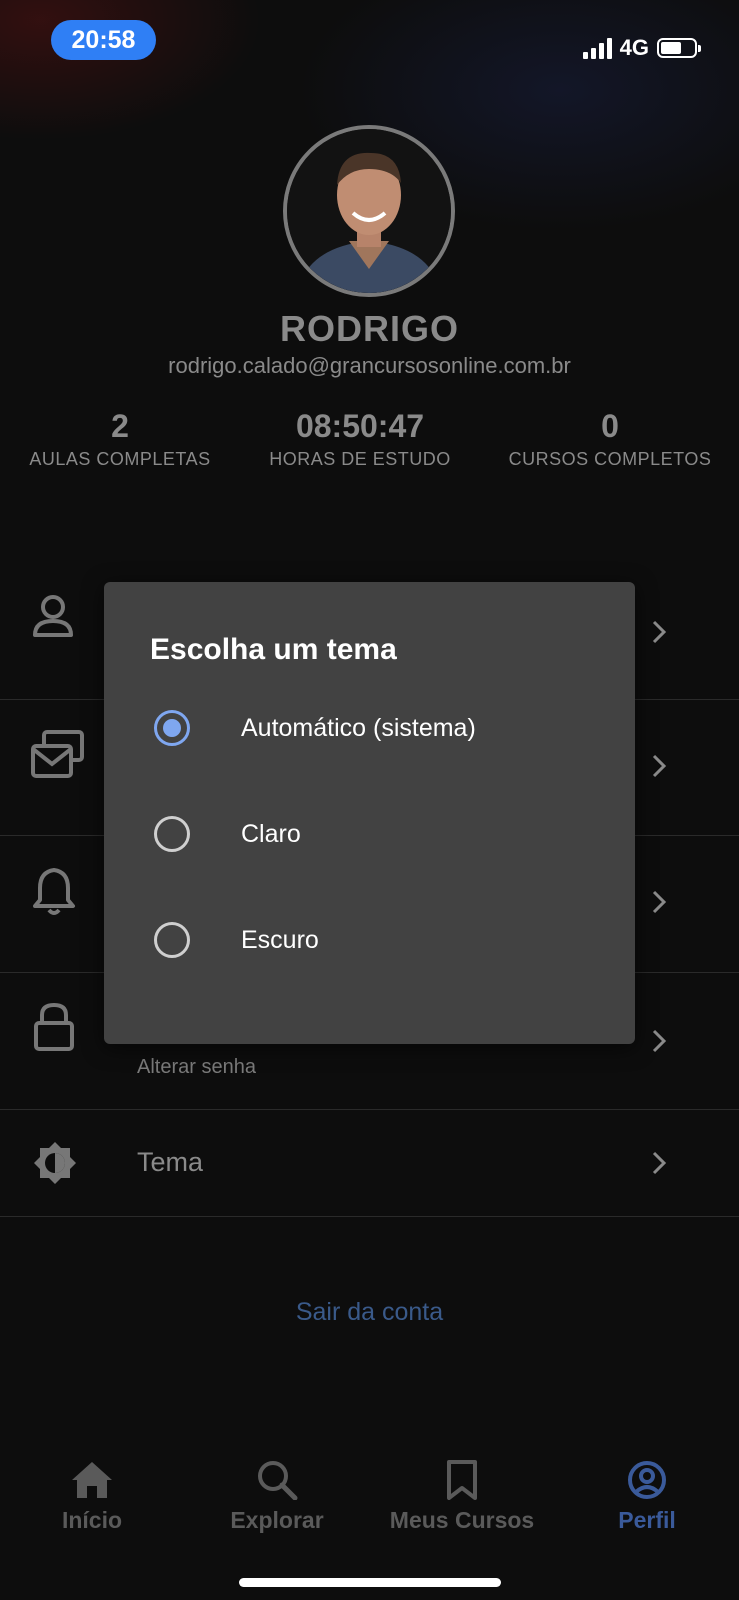  I want to click on stat-value: 08:50:47, so click(360, 426).